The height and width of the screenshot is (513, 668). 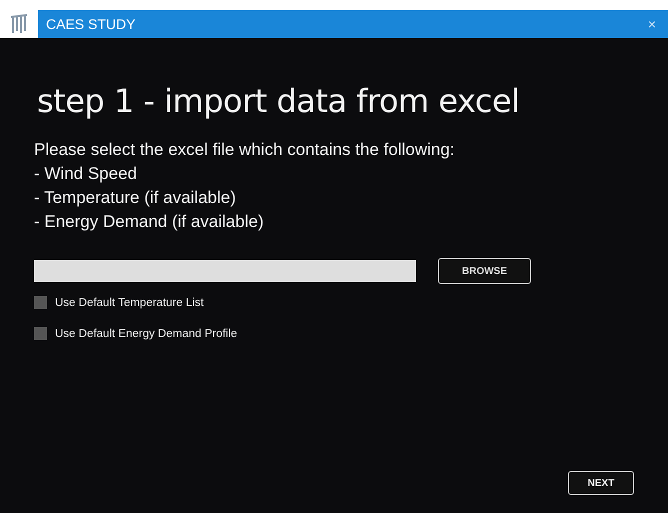 What do you see at coordinates (601, 483) in the screenshot?
I see `next-button: NEXT` at bounding box center [601, 483].